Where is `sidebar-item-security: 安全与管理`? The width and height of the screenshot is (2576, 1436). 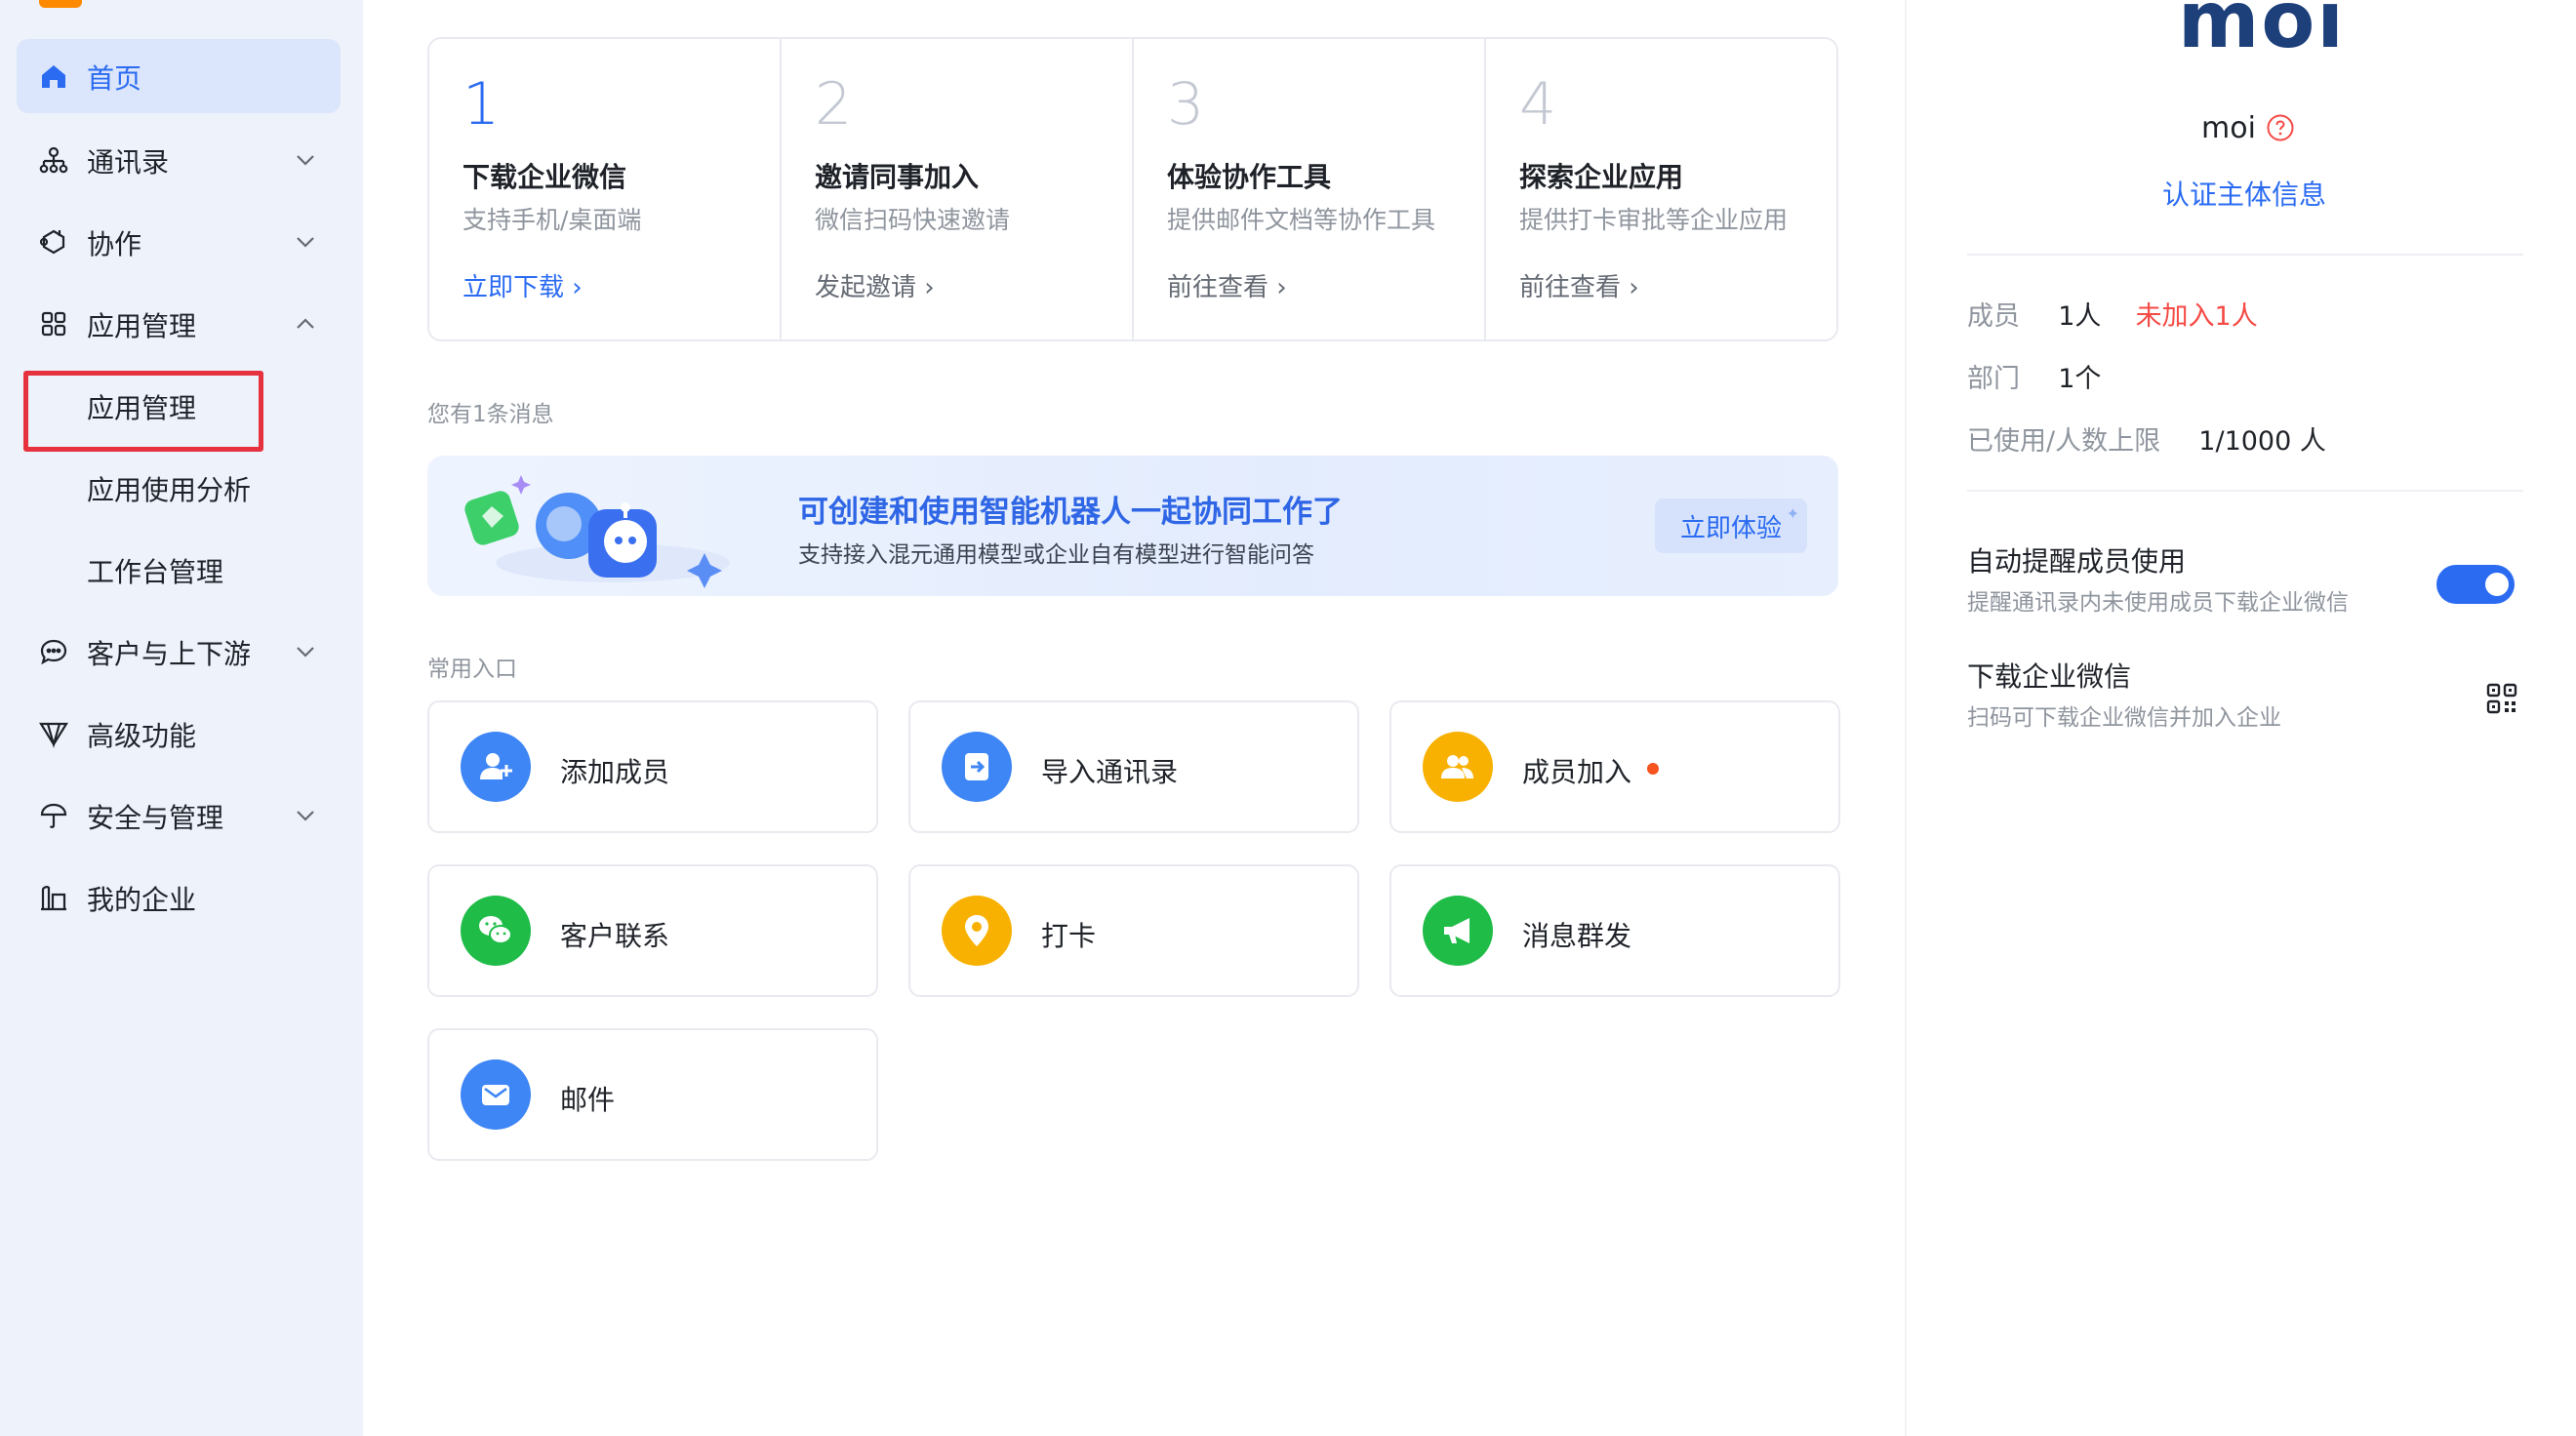 sidebar-item-security: 安全与管理 is located at coordinates (179, 816).